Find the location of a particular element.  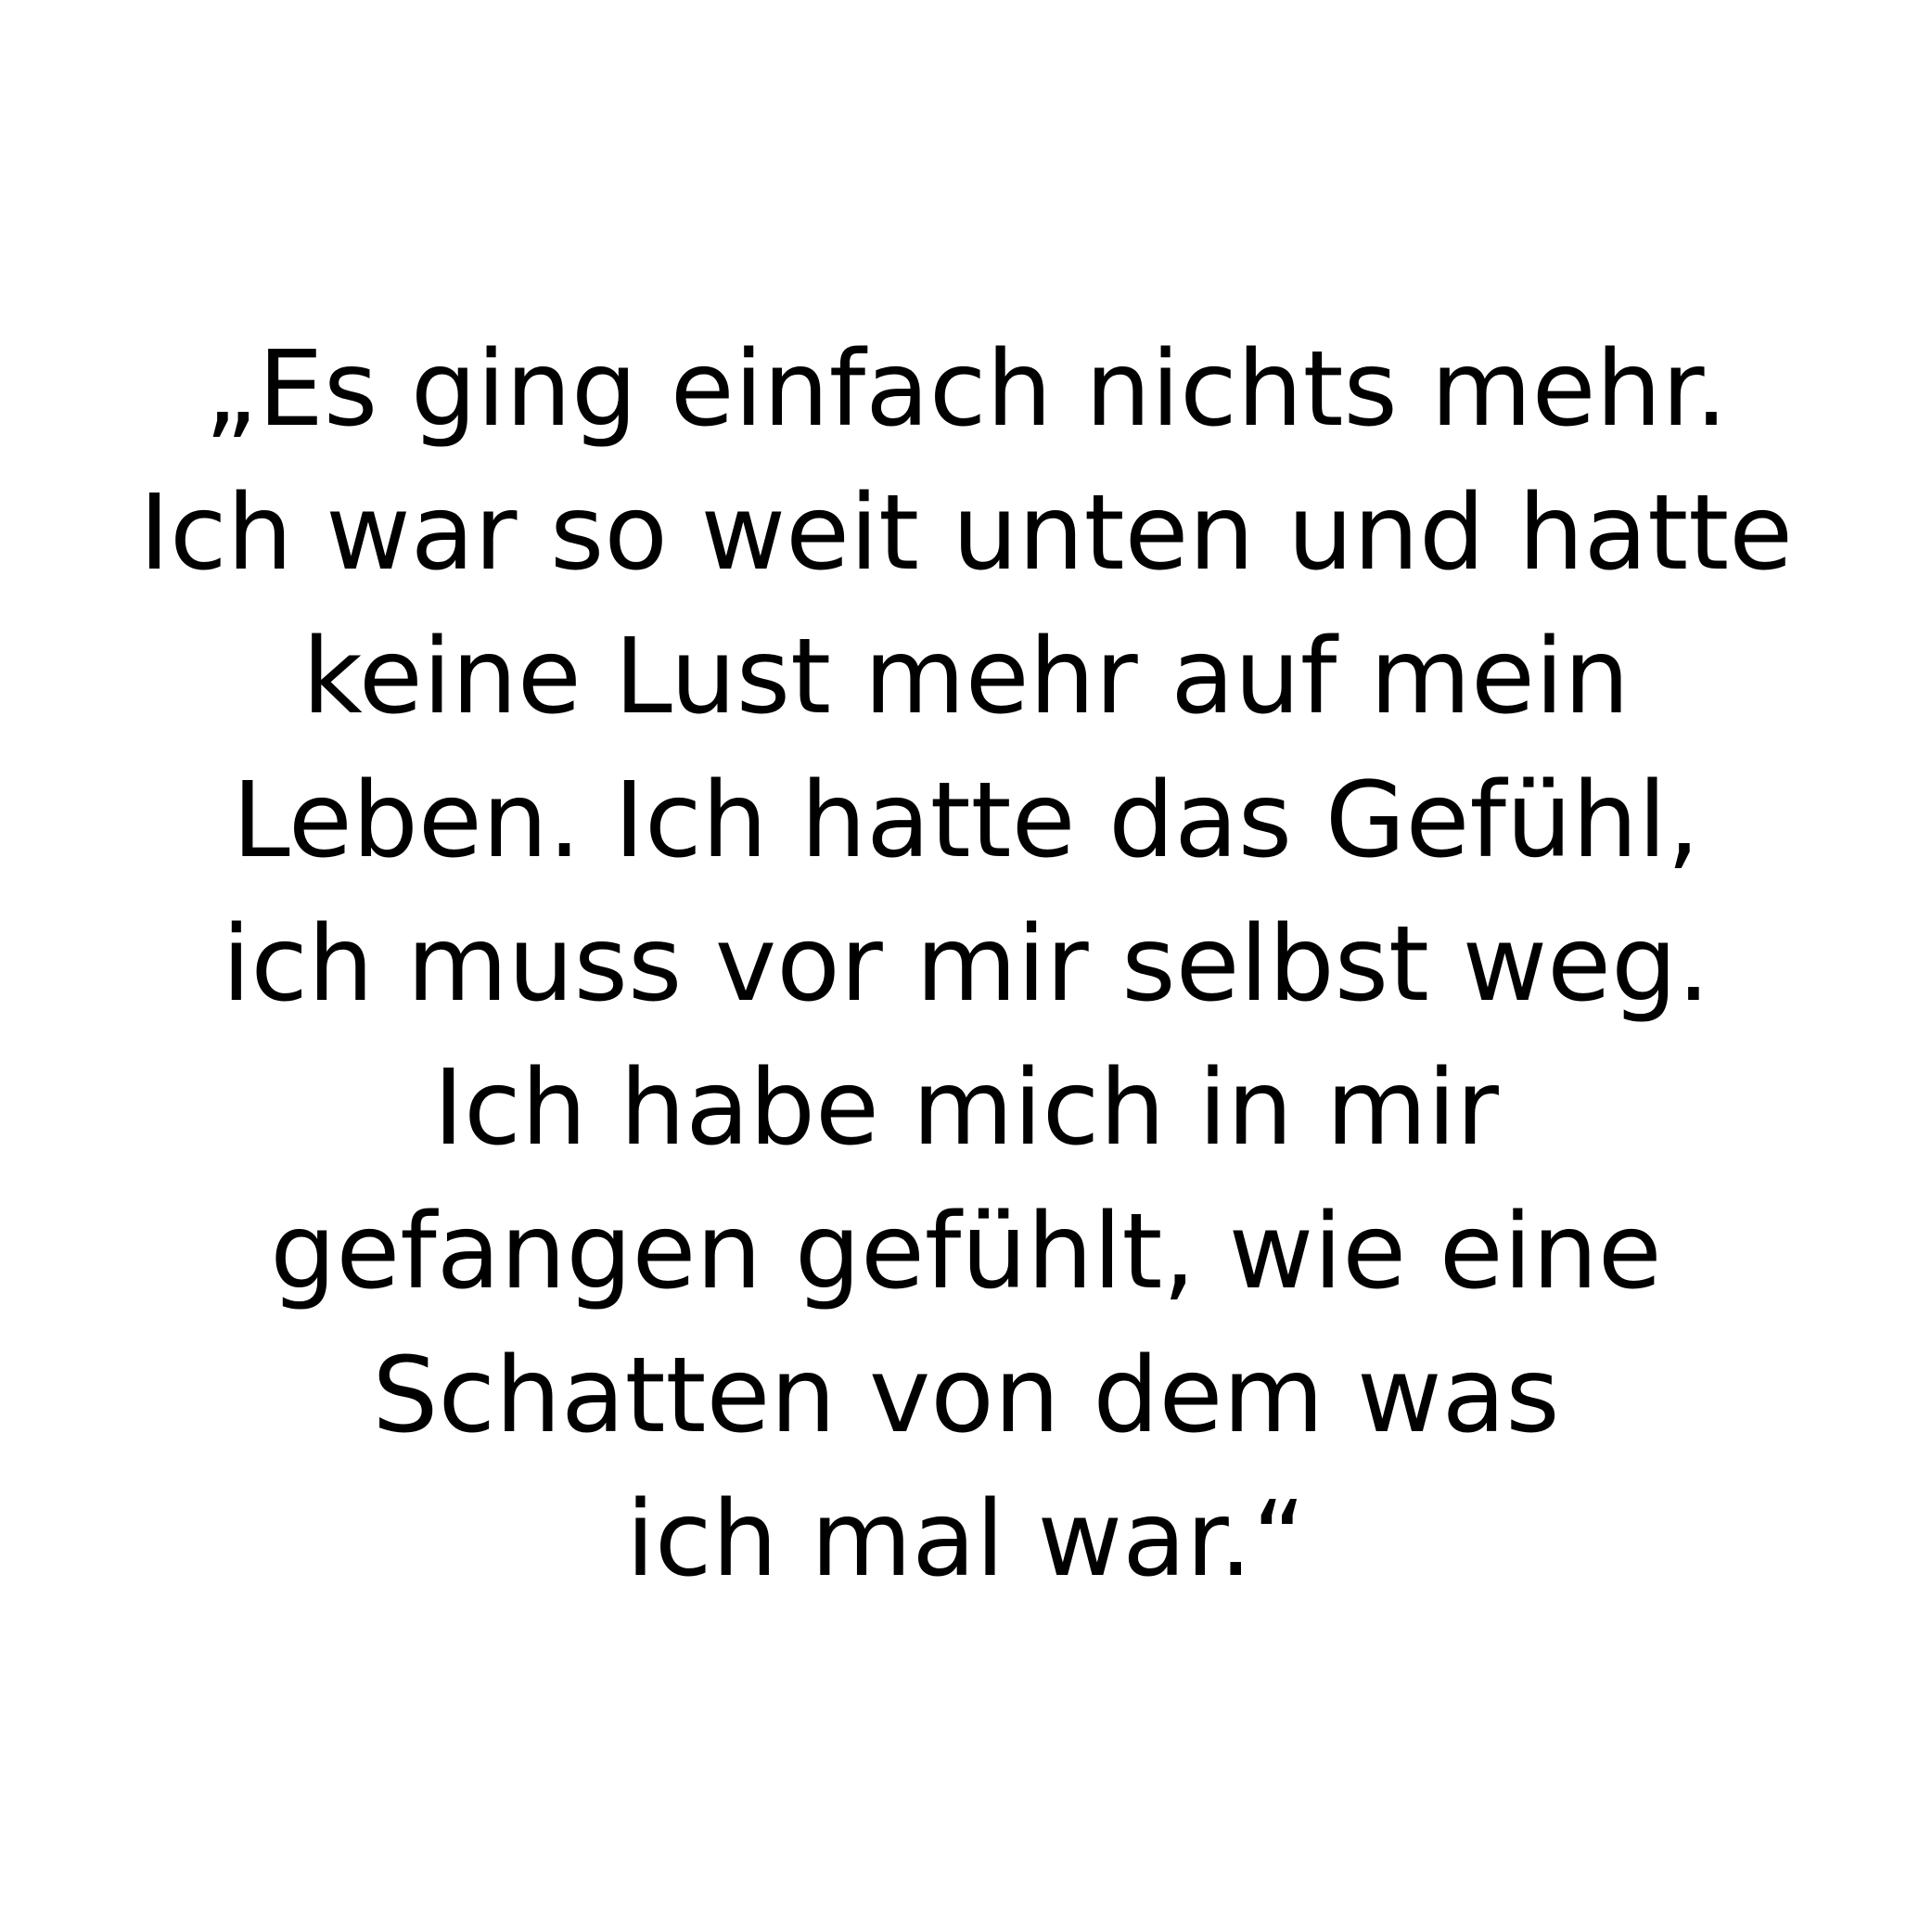

quote-line-8: Schatten von dem was is located at coordinates (966, 1396).